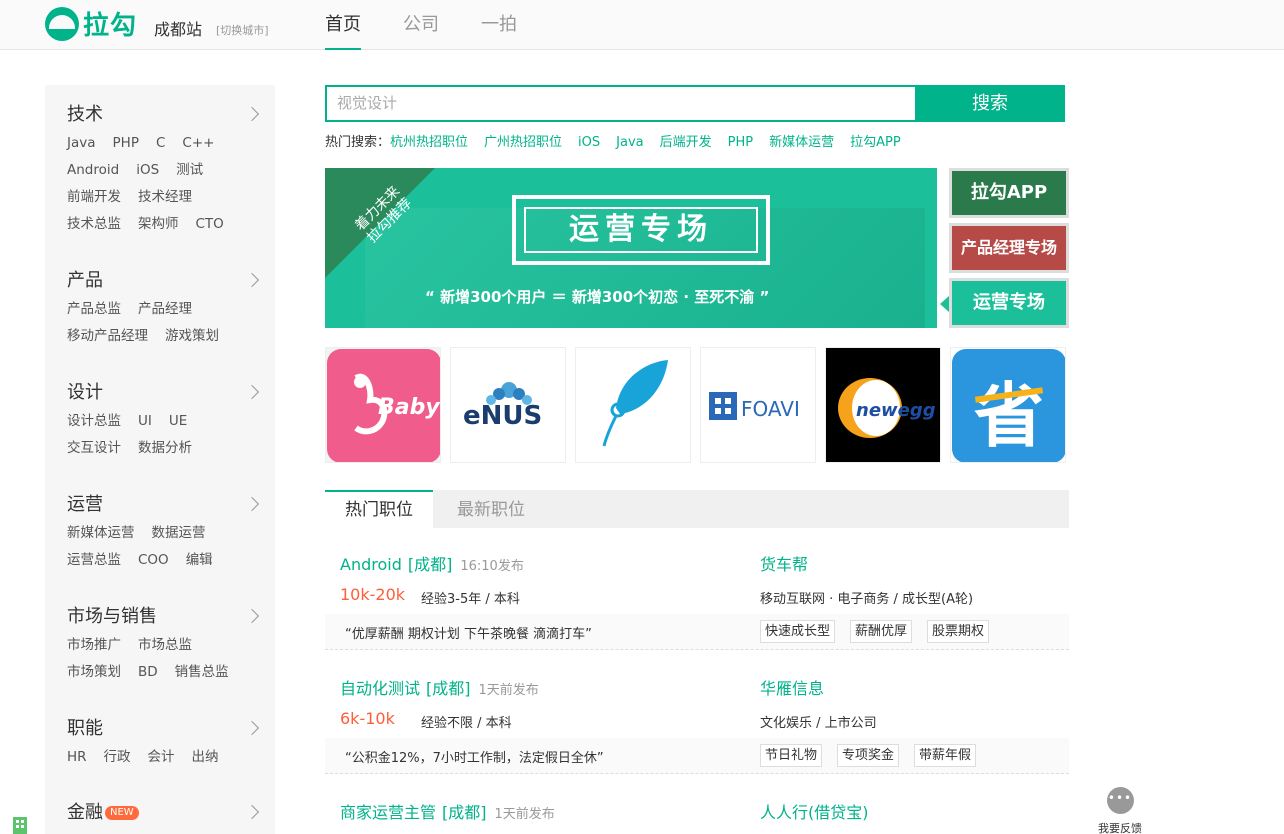 This screenshot has height=834, width=1284. What do you see at coordinates (470, 599) in the screenshot?
I see `job-requirements: 经验3-5年 / 本科` at bounding box center [470, 599].